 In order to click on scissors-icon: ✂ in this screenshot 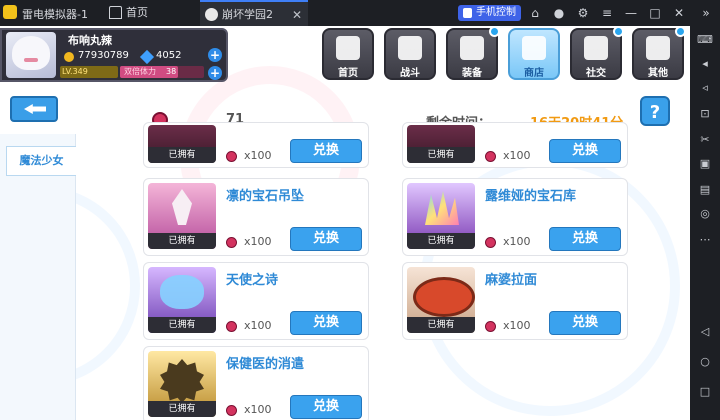, I will do `click(705, 140)`.